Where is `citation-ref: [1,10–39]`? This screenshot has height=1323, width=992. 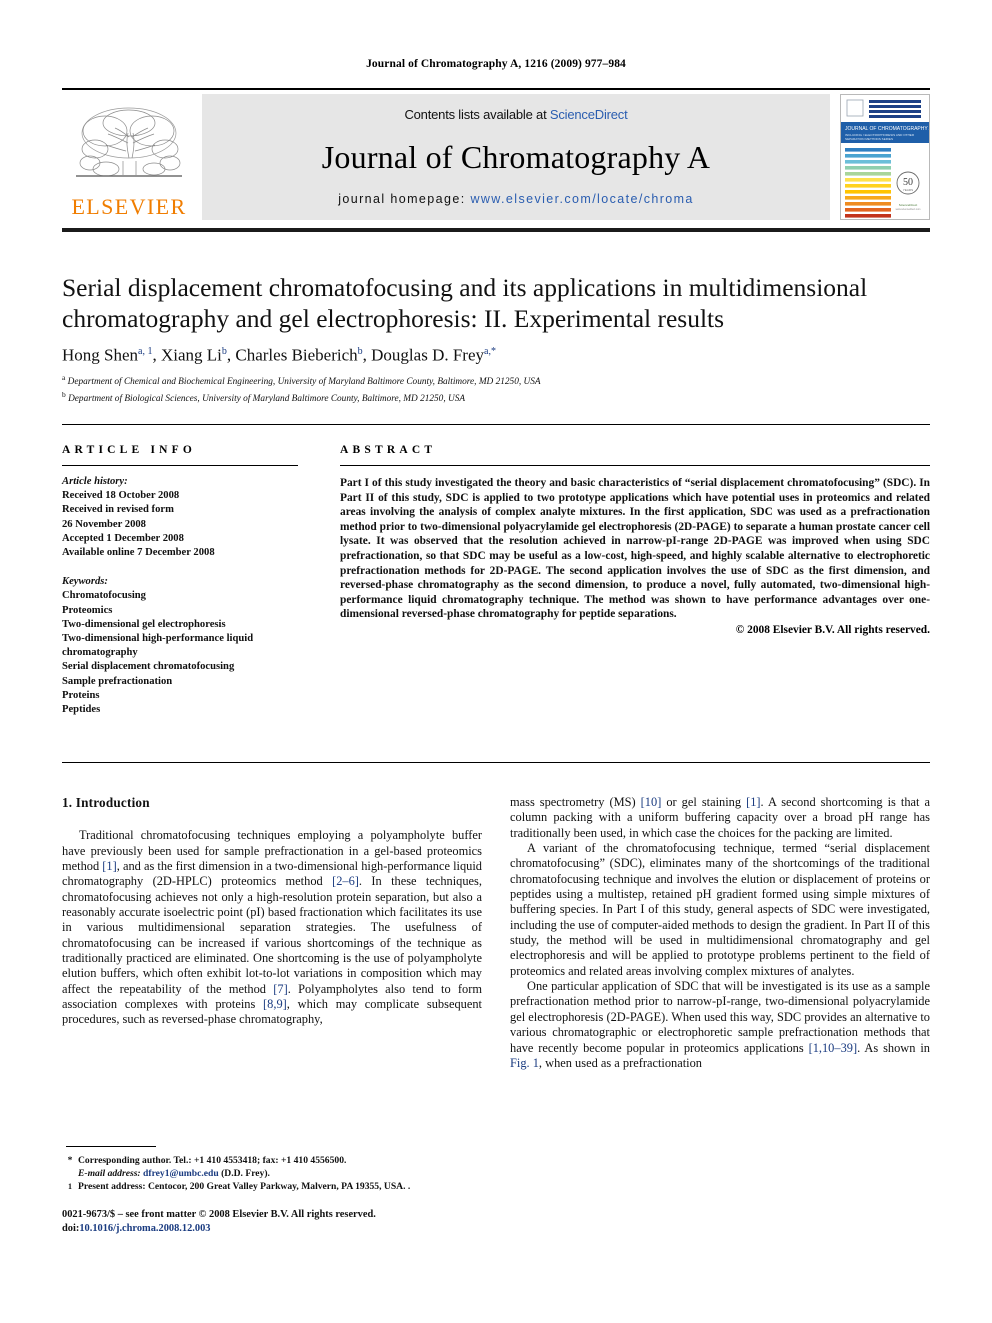 citation-ref: [1,10–39] is located at coordinates (833, 1048).